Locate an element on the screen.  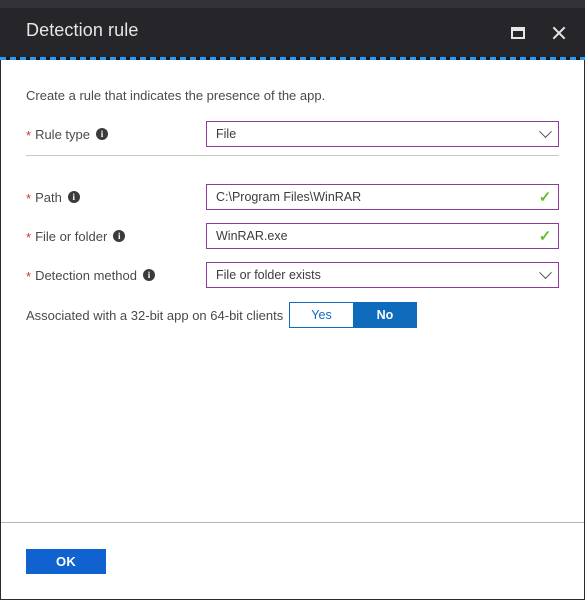
32bit-toggle: Yes No is located at coordinates (353, 315).